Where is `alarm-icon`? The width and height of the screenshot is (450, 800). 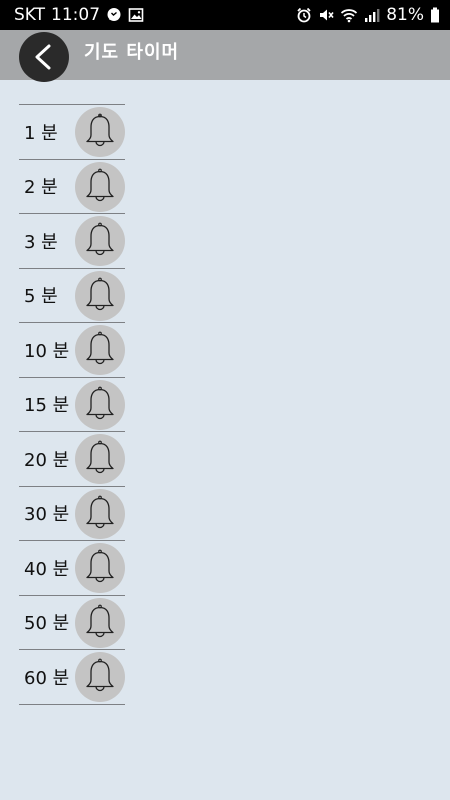 alarm-icon is located at coordinates (304, 15).